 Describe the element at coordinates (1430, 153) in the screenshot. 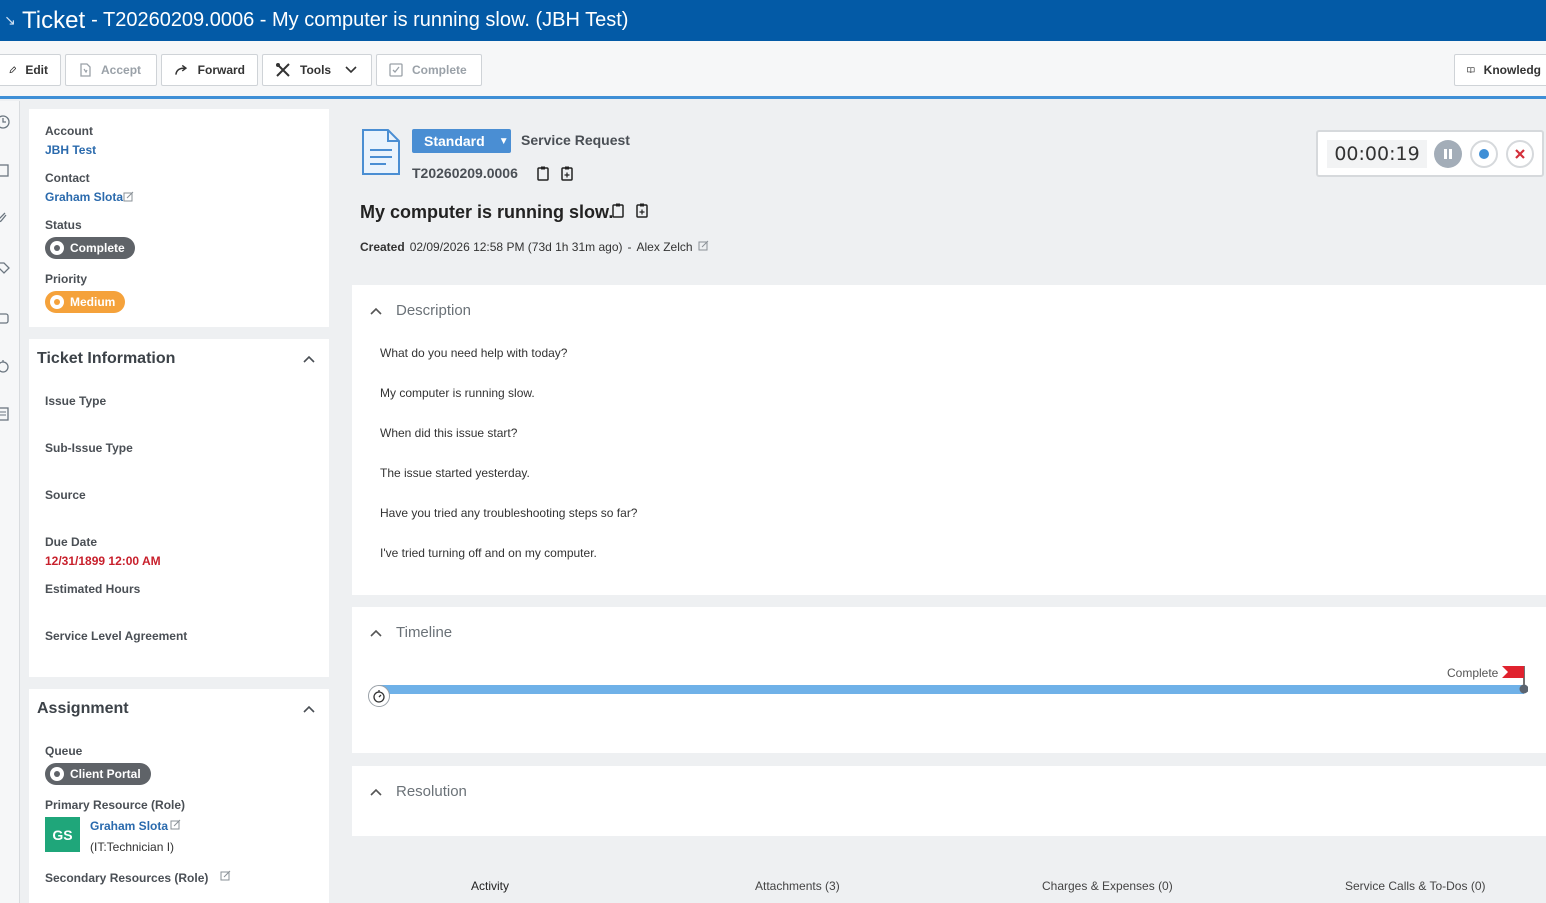

I see `timer-widget: 00:00:19` at that location.